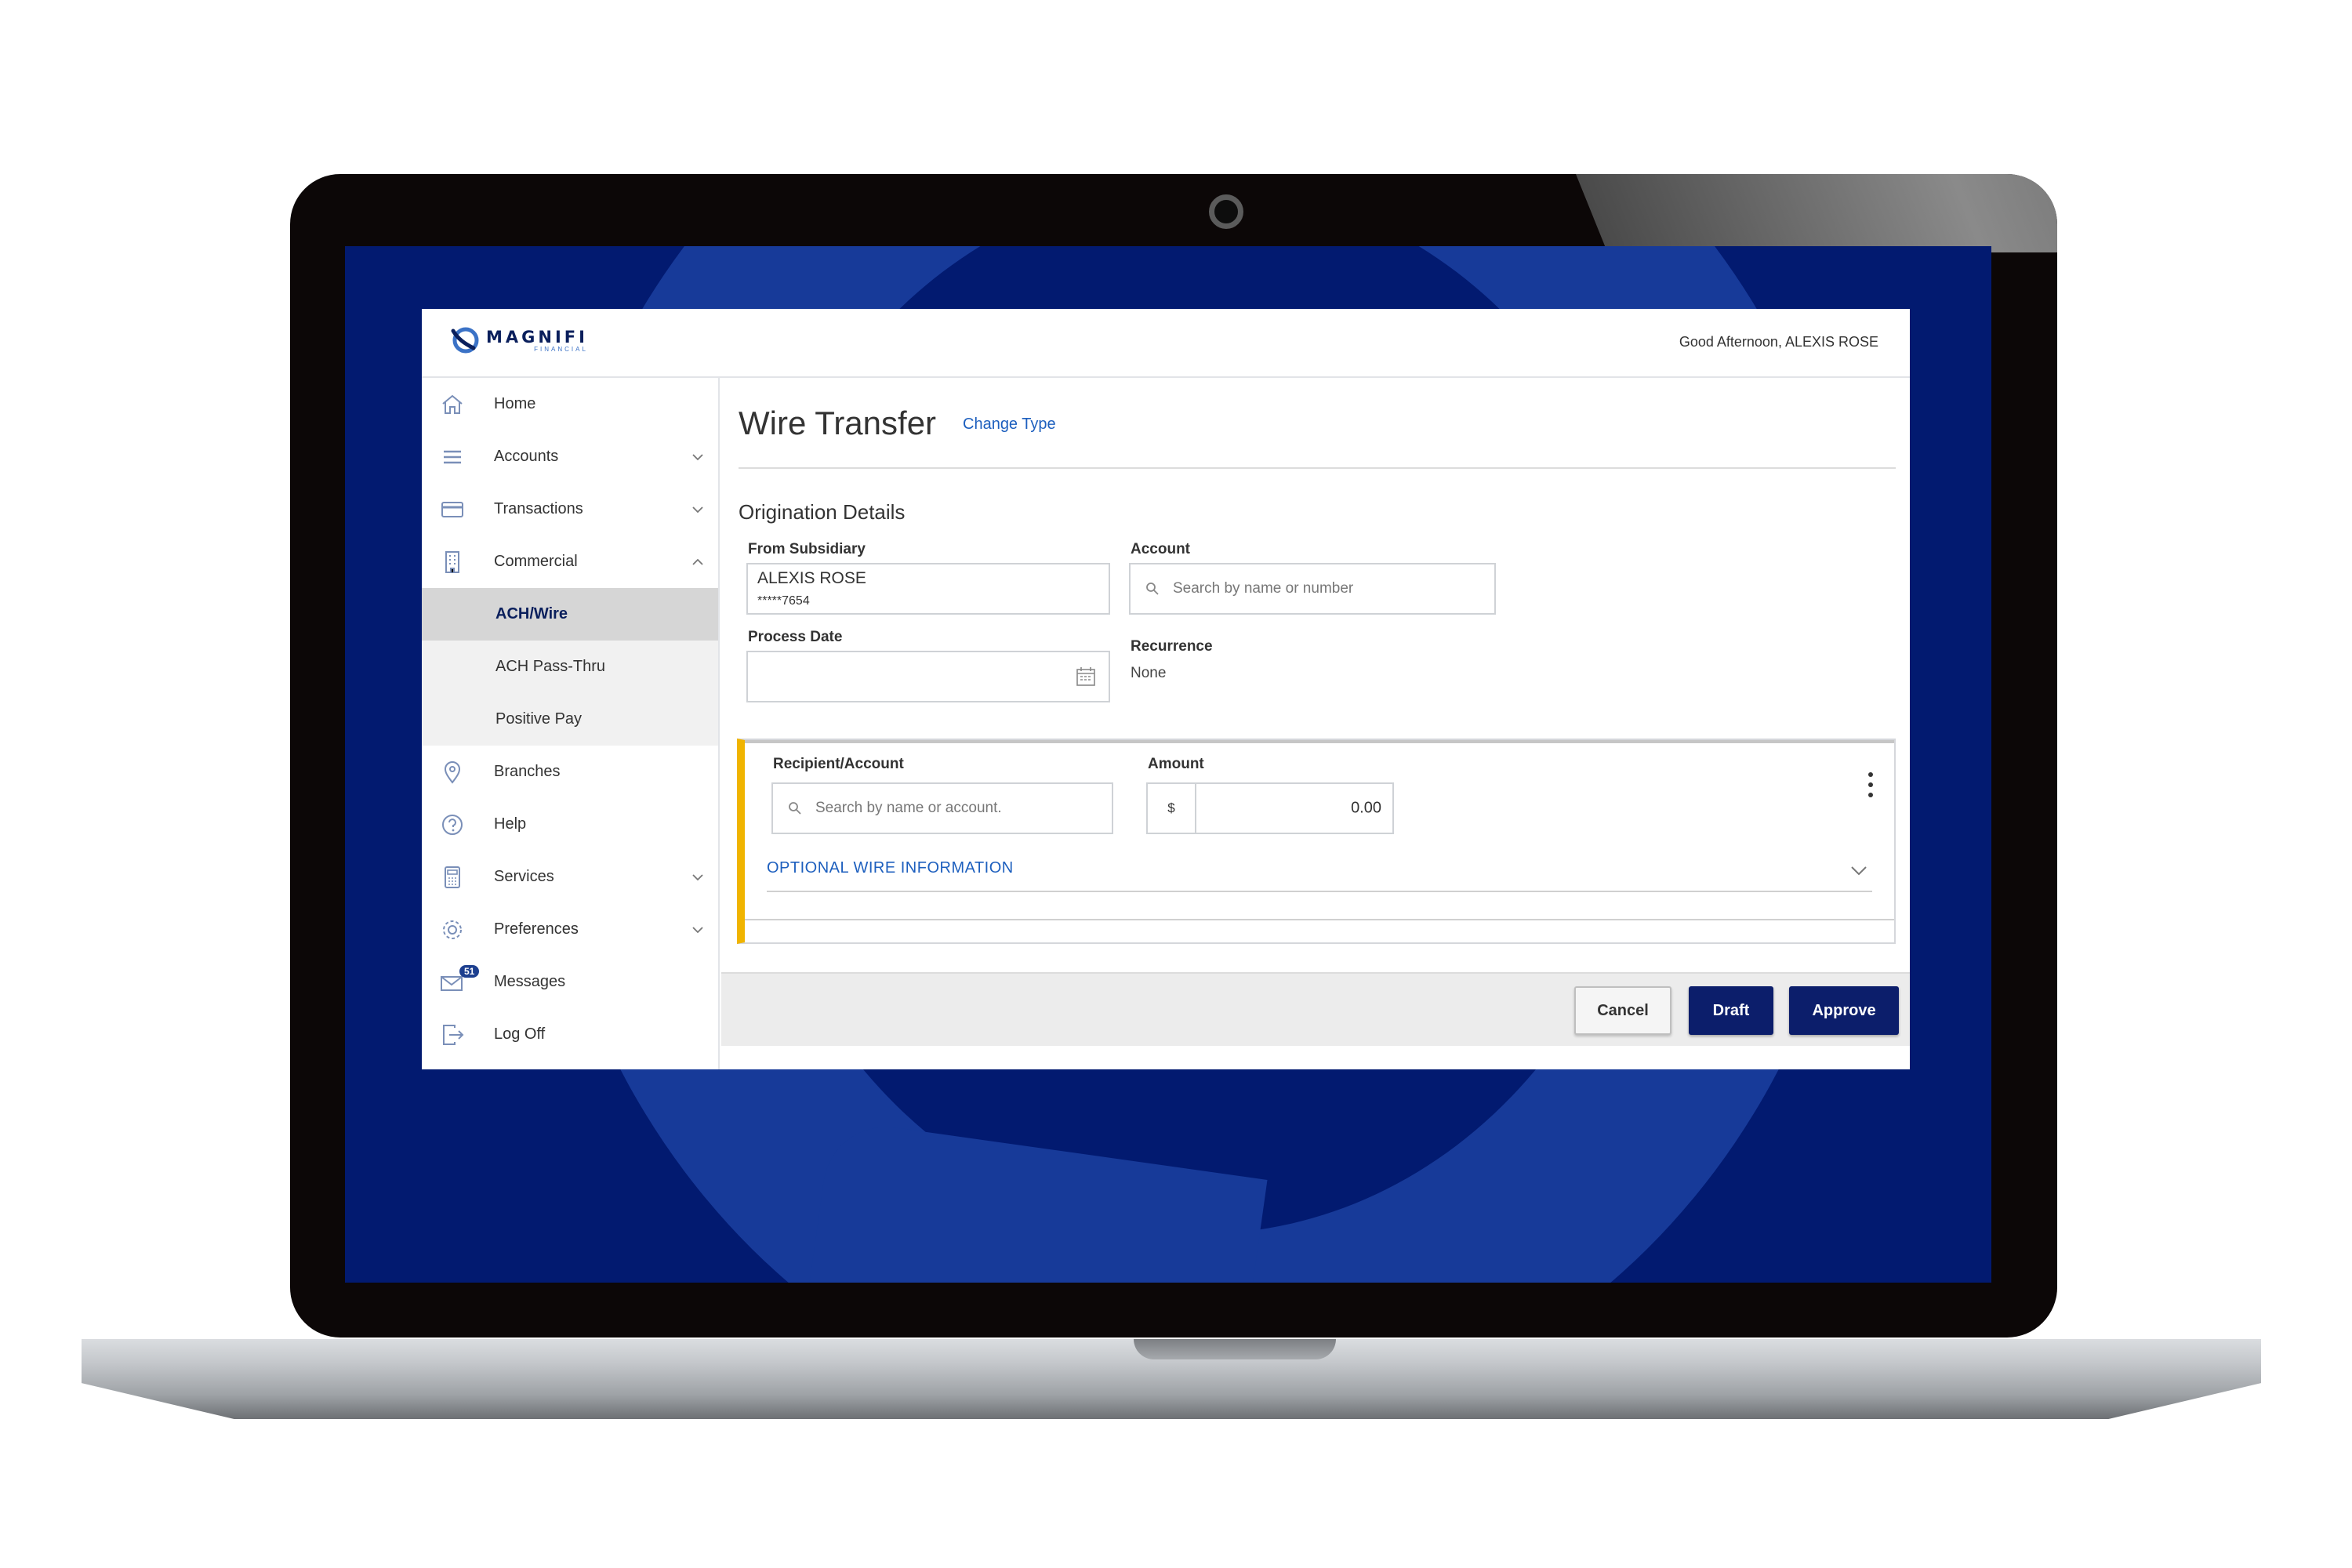 This screenshot has width=2352, height=1568. I want to click on user-greeting: Good Afternoon, ALEXIS ROSE, so click(1778, 342).